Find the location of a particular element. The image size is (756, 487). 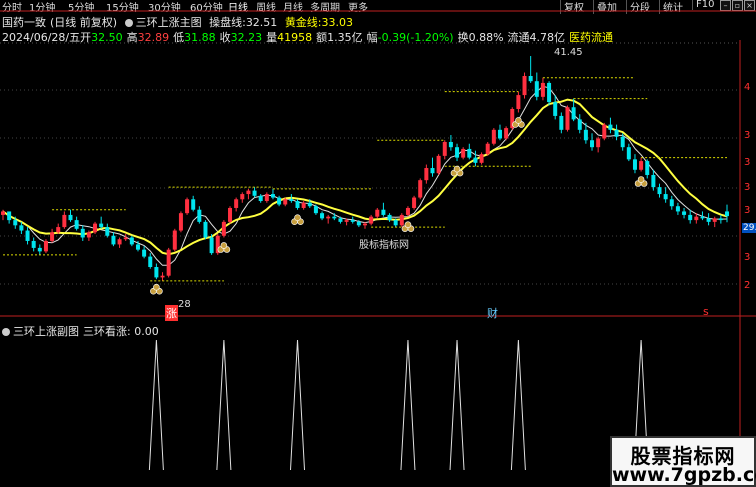

site-watermark: 股票指标网 www.7gpzb.com is located at coordinates (683, 461).